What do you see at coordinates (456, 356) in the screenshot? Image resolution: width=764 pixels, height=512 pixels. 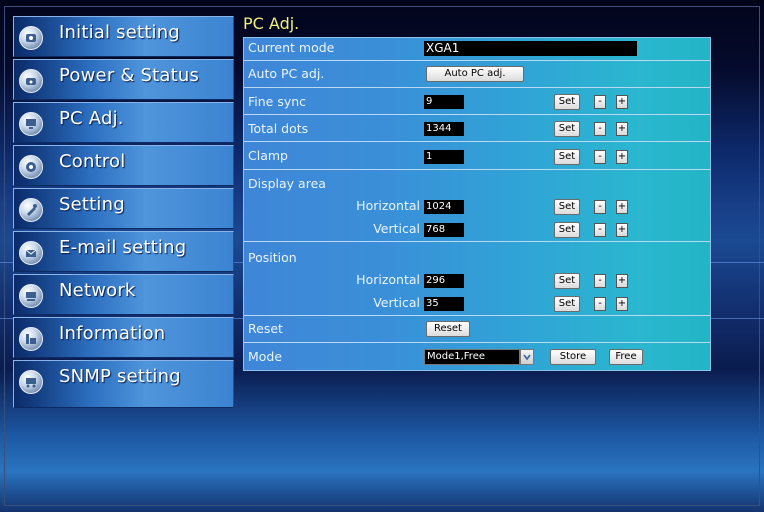 I see `mode-select-value: Mode1,Free` at bounding box center [456, 356].